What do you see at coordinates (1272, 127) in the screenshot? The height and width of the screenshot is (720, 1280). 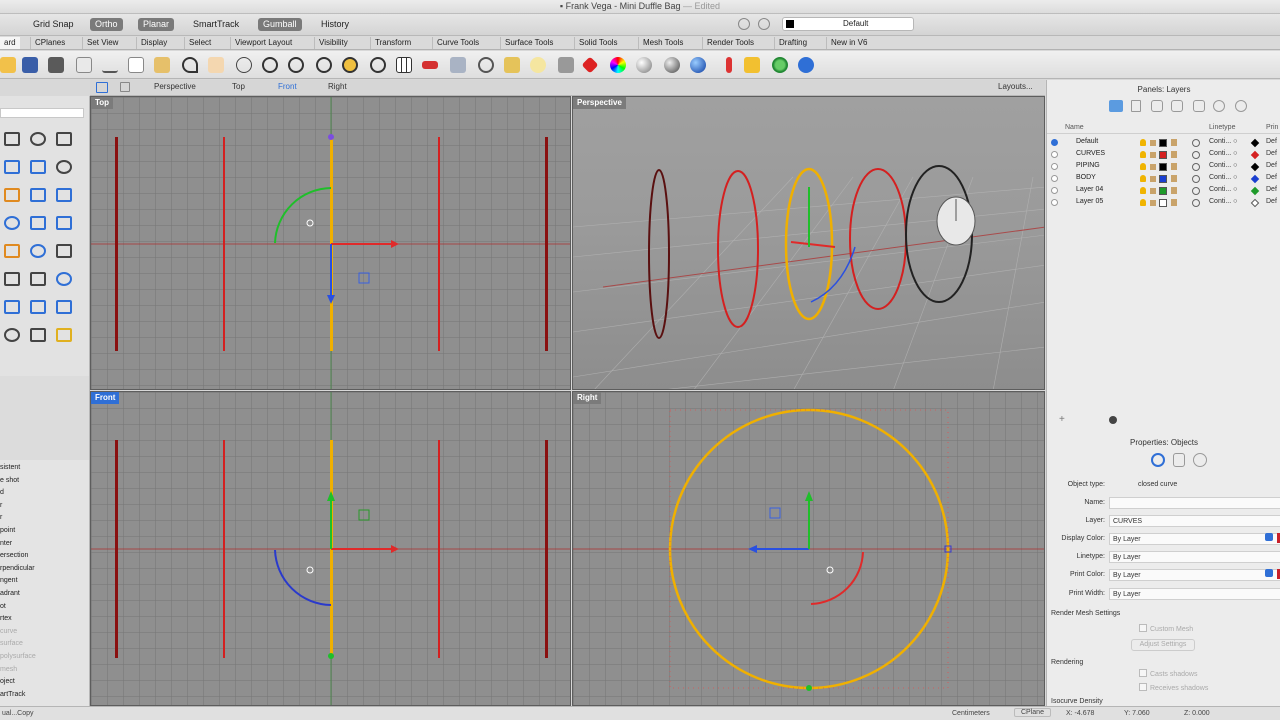 I see `col-print-header: Prin` at bounding box center [1272, 127].